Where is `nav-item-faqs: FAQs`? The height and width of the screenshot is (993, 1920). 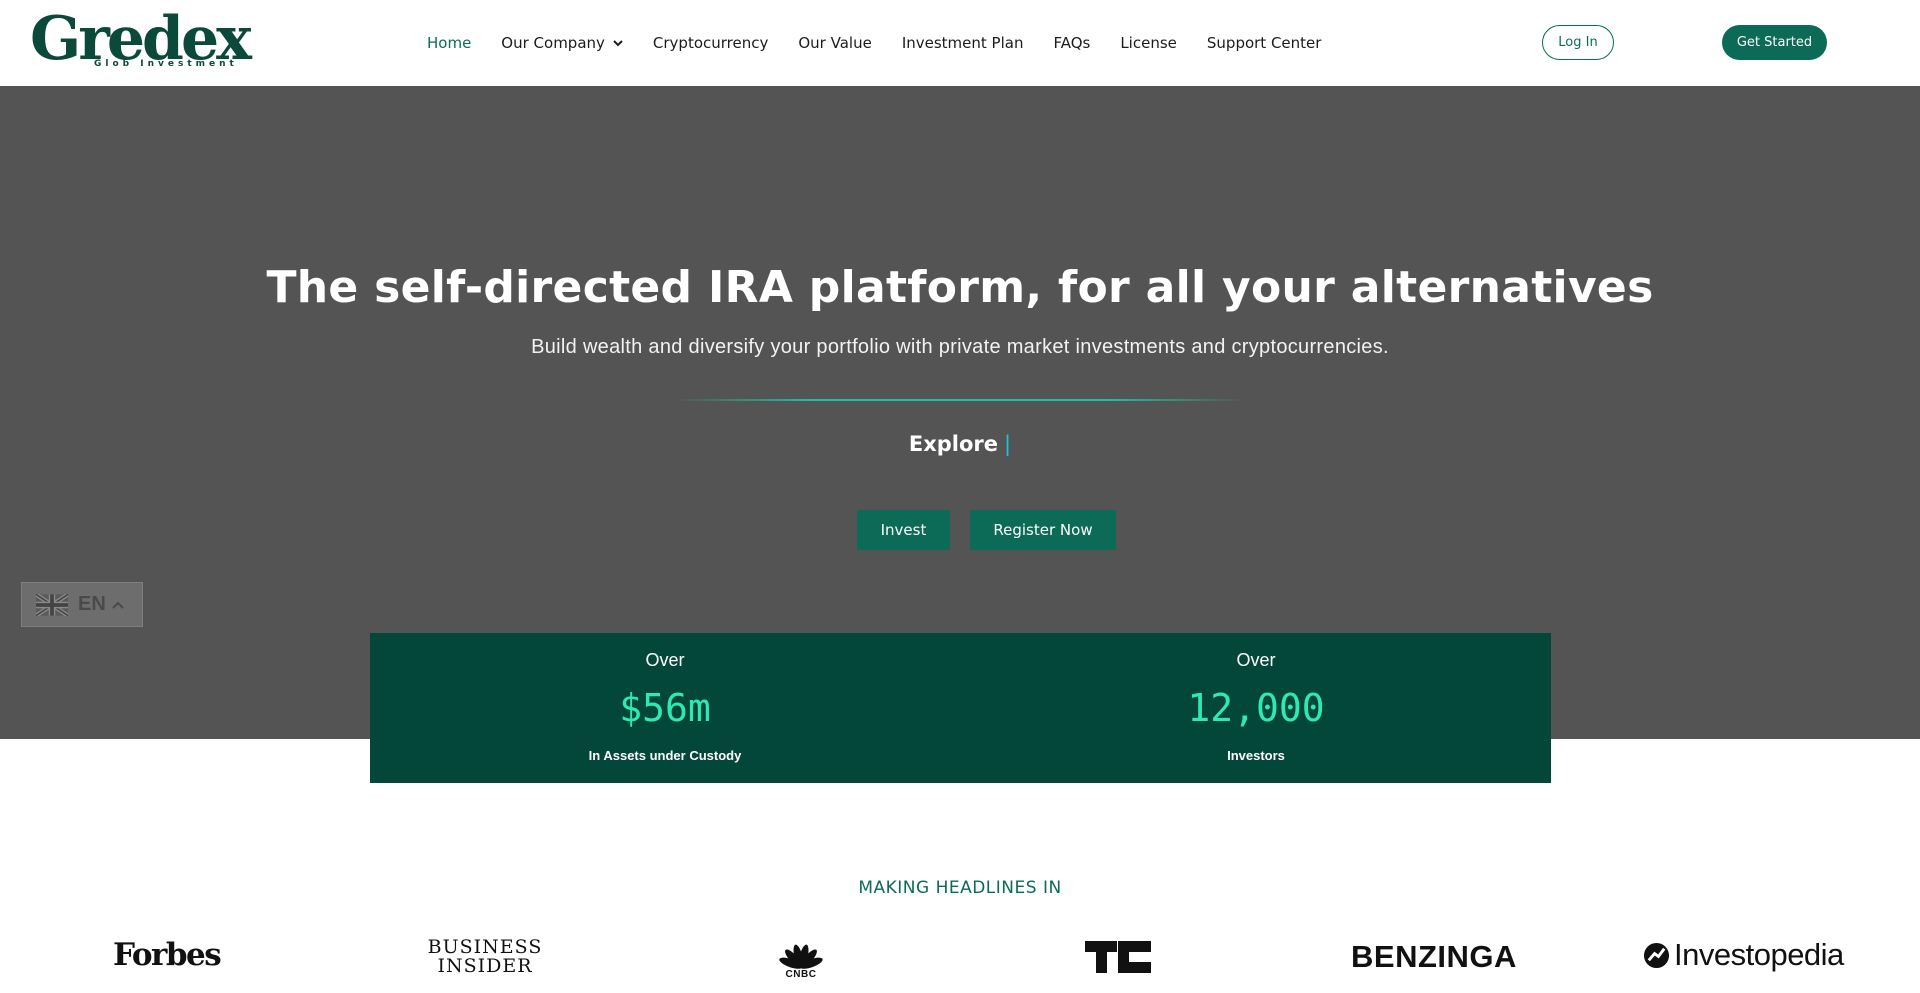
nav-item-faqs: FAQs is located at coordinates (1071, 43).